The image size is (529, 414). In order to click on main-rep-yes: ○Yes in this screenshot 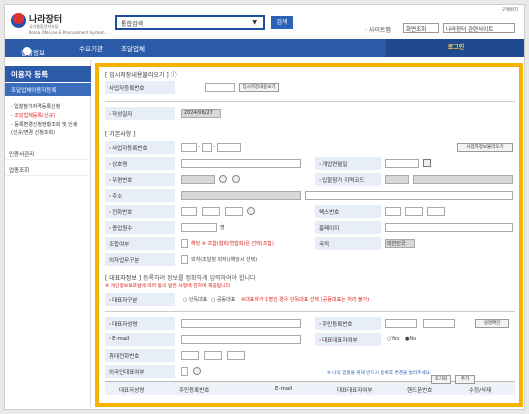, I will do `click(393, 339)`.